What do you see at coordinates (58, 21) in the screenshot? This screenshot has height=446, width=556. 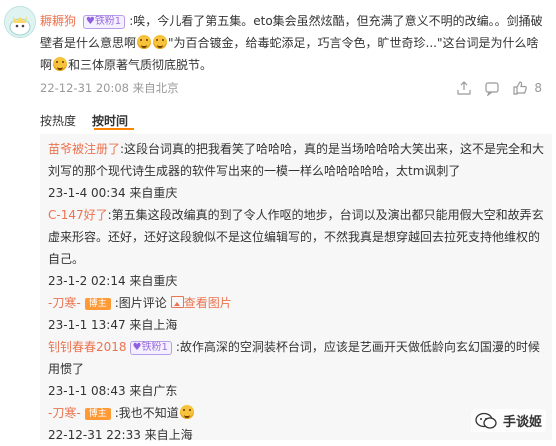 I see `comment-username: 耨耨狗` at bounding box center [58, 21].